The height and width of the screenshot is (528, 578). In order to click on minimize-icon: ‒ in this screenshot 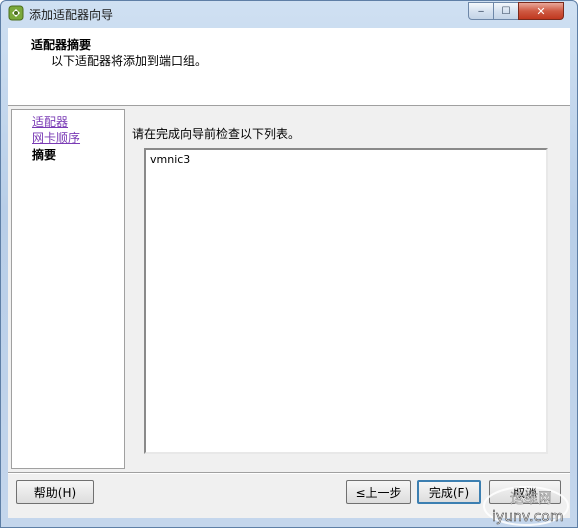, I will do `click(481, 11)`.